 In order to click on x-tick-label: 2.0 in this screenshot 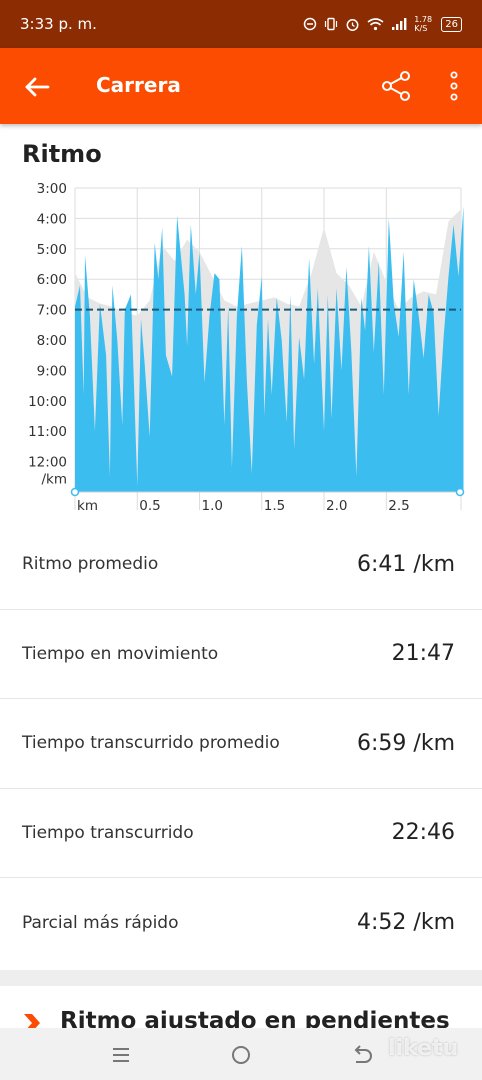, I will do `click(336, 506)`.